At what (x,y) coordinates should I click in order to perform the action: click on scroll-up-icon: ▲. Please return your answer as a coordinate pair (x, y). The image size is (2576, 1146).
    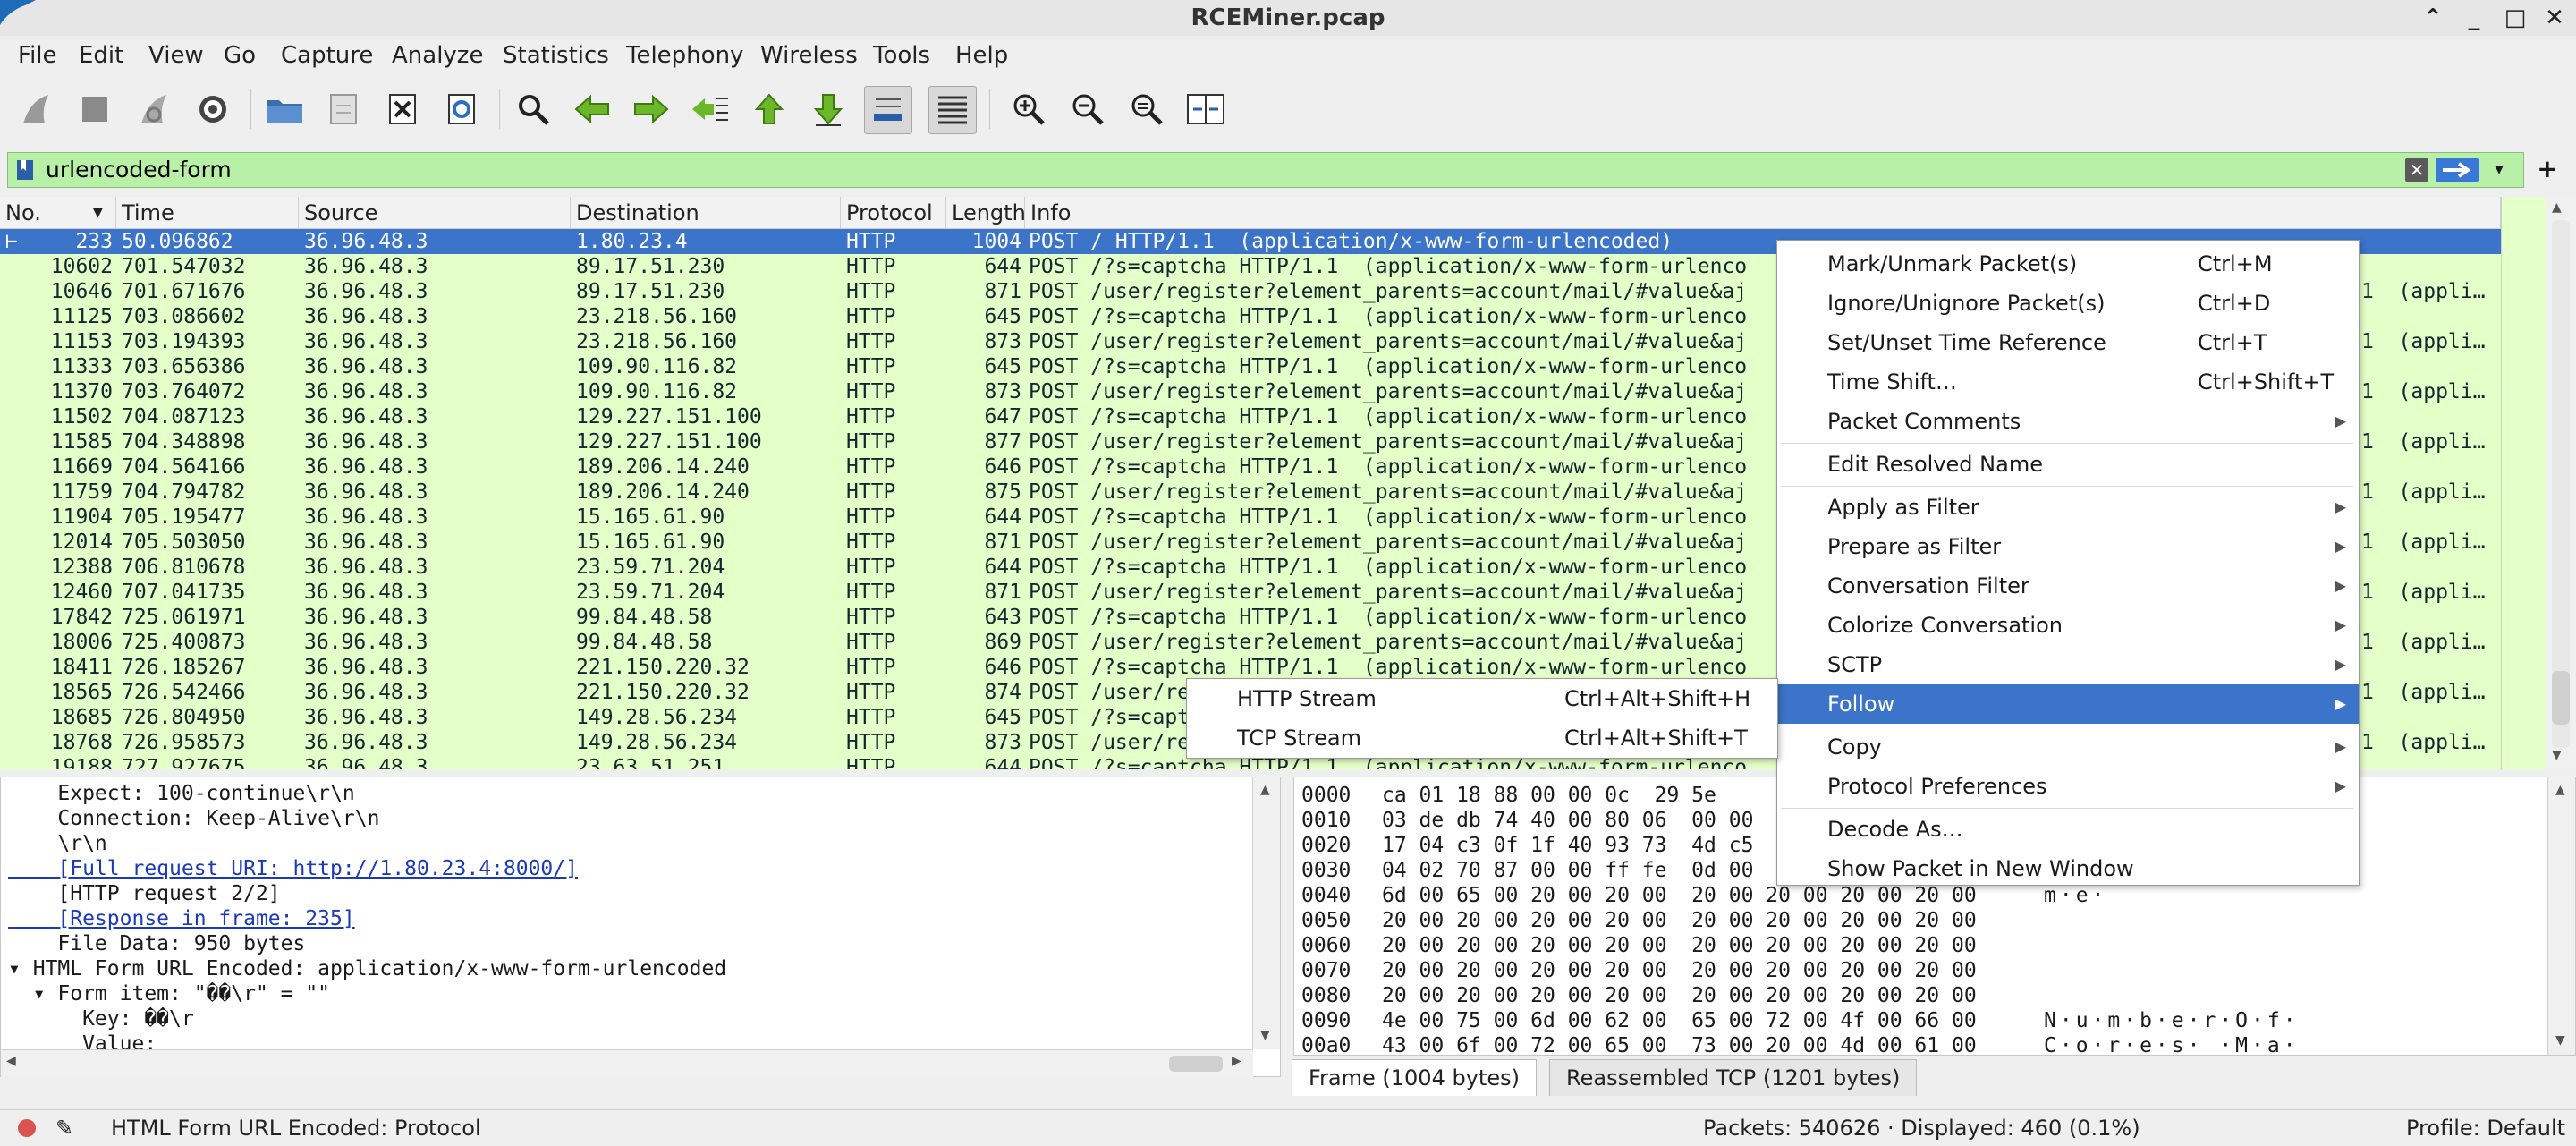
    Looking at the image, I should click on (2557, 208).